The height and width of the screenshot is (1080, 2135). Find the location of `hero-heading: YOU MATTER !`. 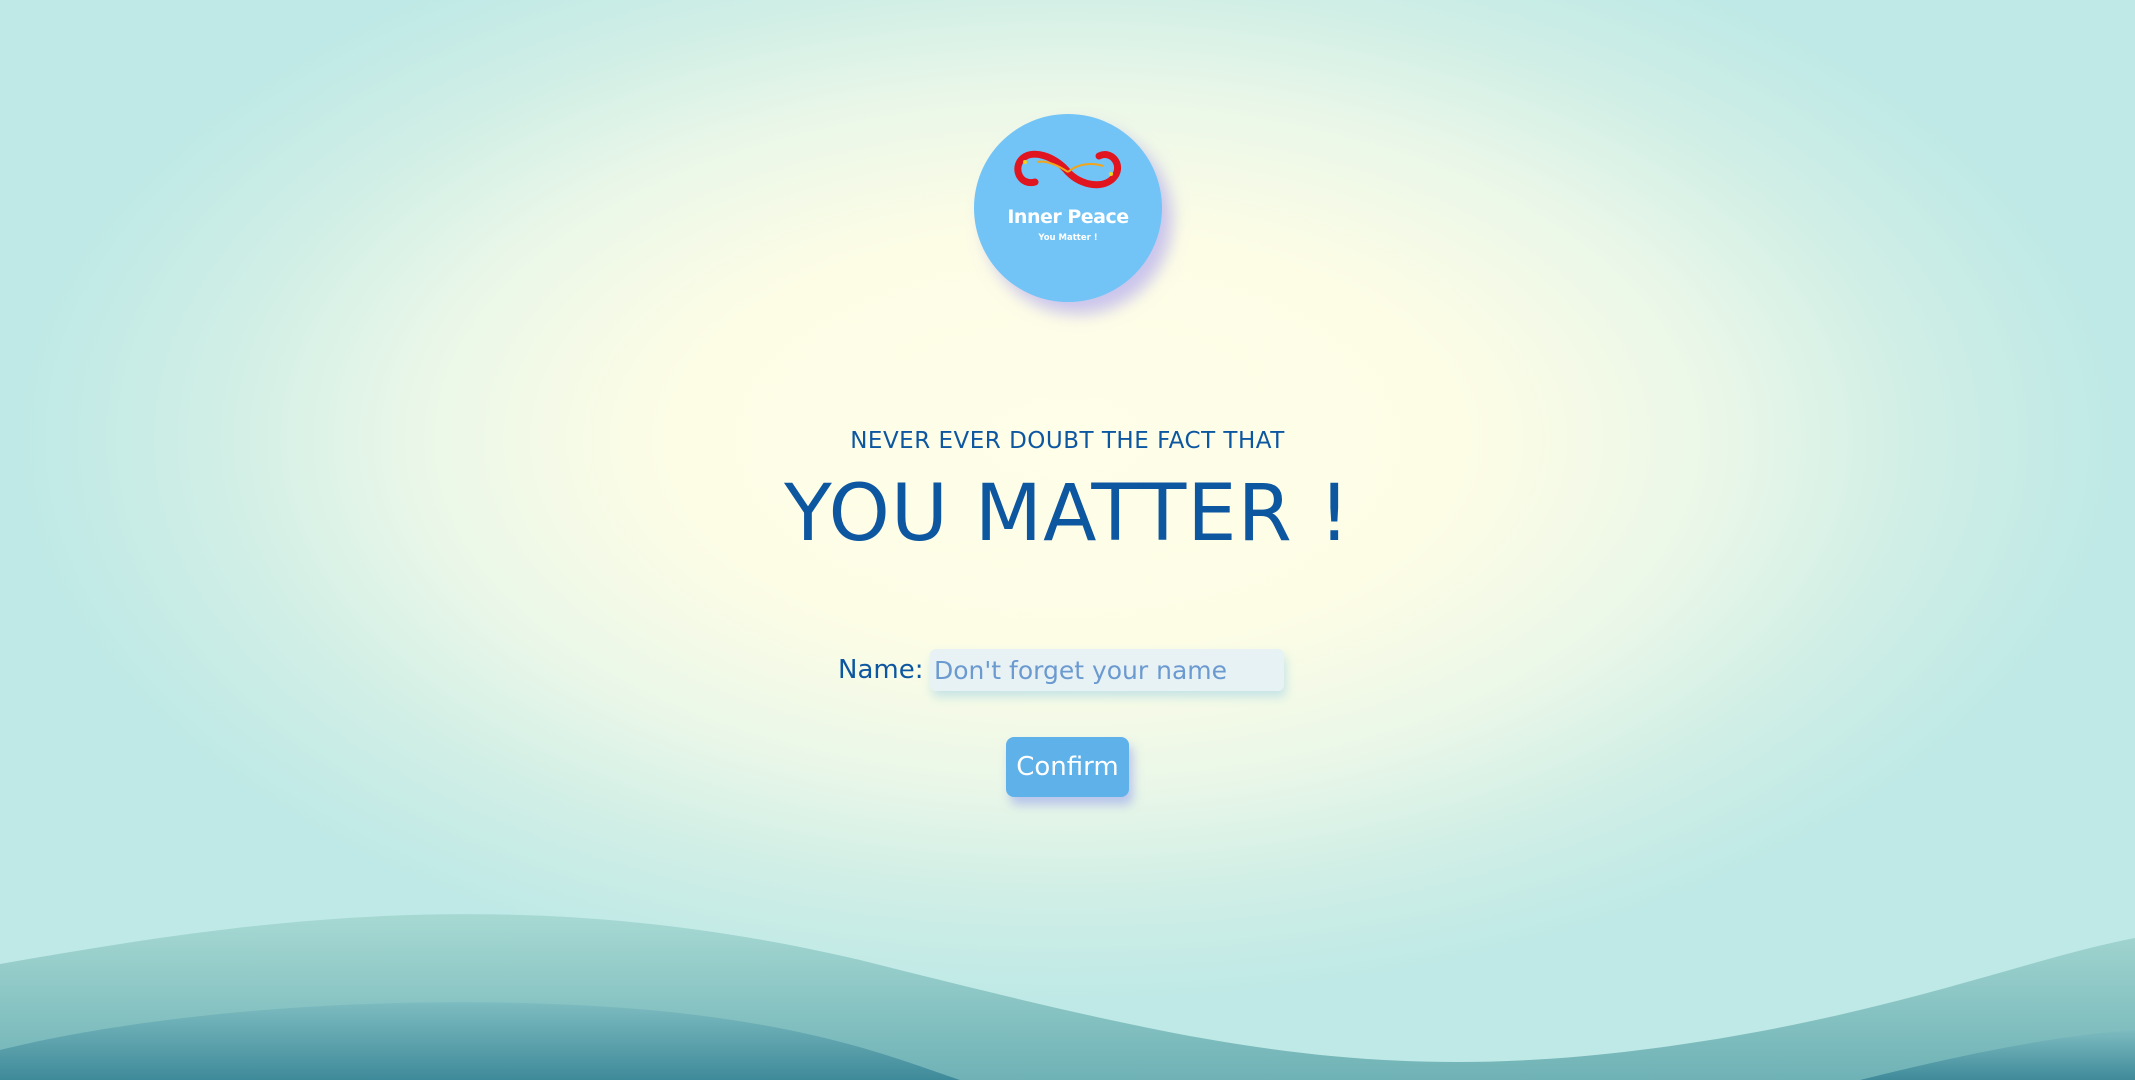

hero-heading: YOU MATTER ! is located at coordinates (1067, 514).